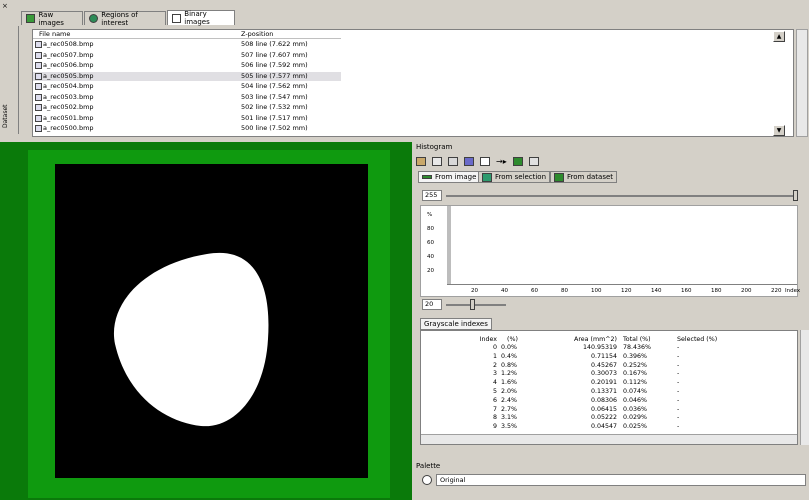  Describe the element at coordinates (776, 291) in the screenshot. I see `x-tick-label: 220` at that location.